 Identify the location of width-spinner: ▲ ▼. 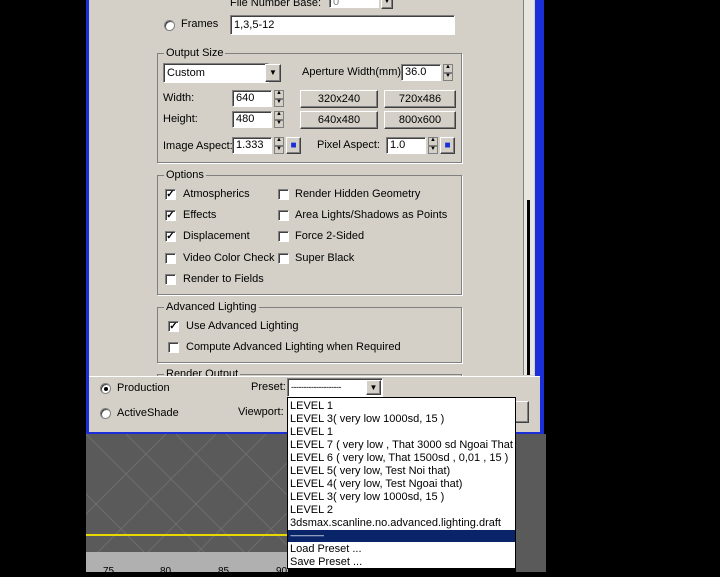
(279, 98).